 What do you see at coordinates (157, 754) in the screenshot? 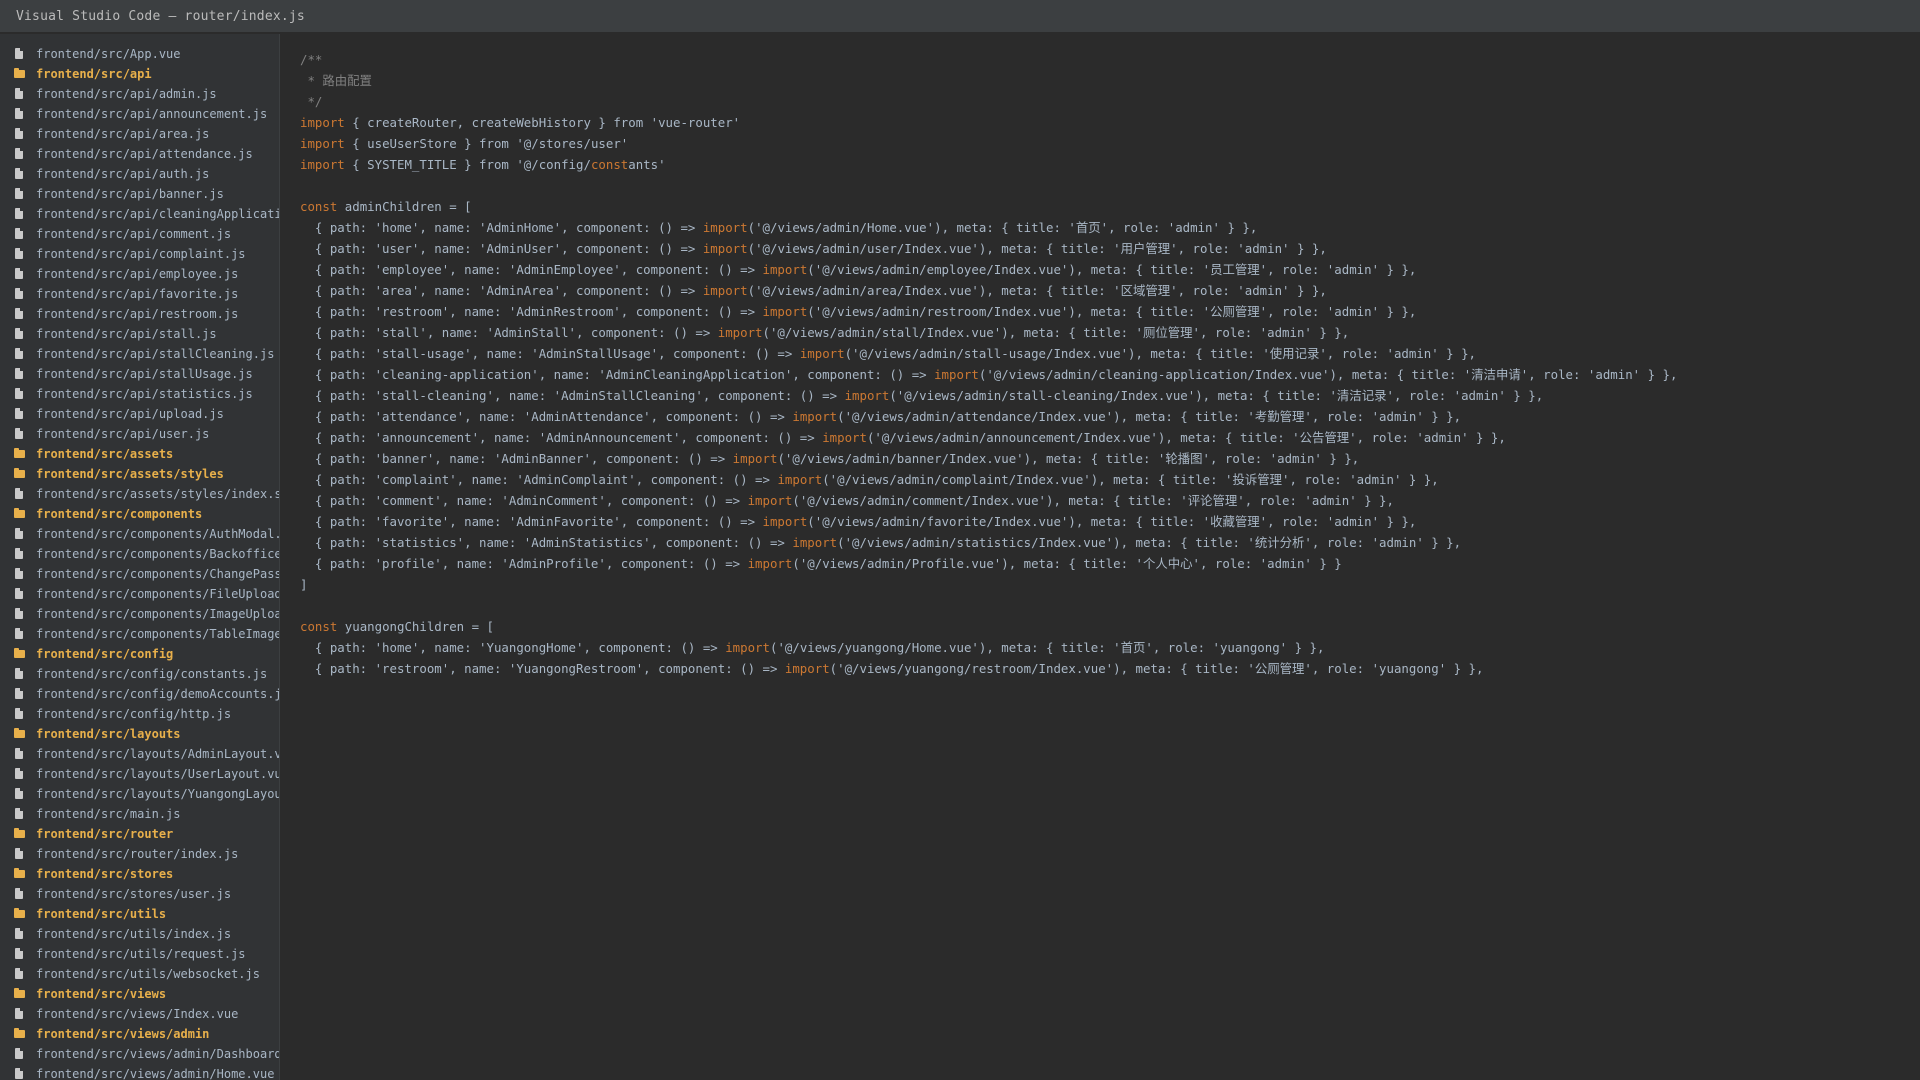
I see `explorer-item-label: frontend/src/layouts/AdminLayout.v` at bounding box center [157, 754].